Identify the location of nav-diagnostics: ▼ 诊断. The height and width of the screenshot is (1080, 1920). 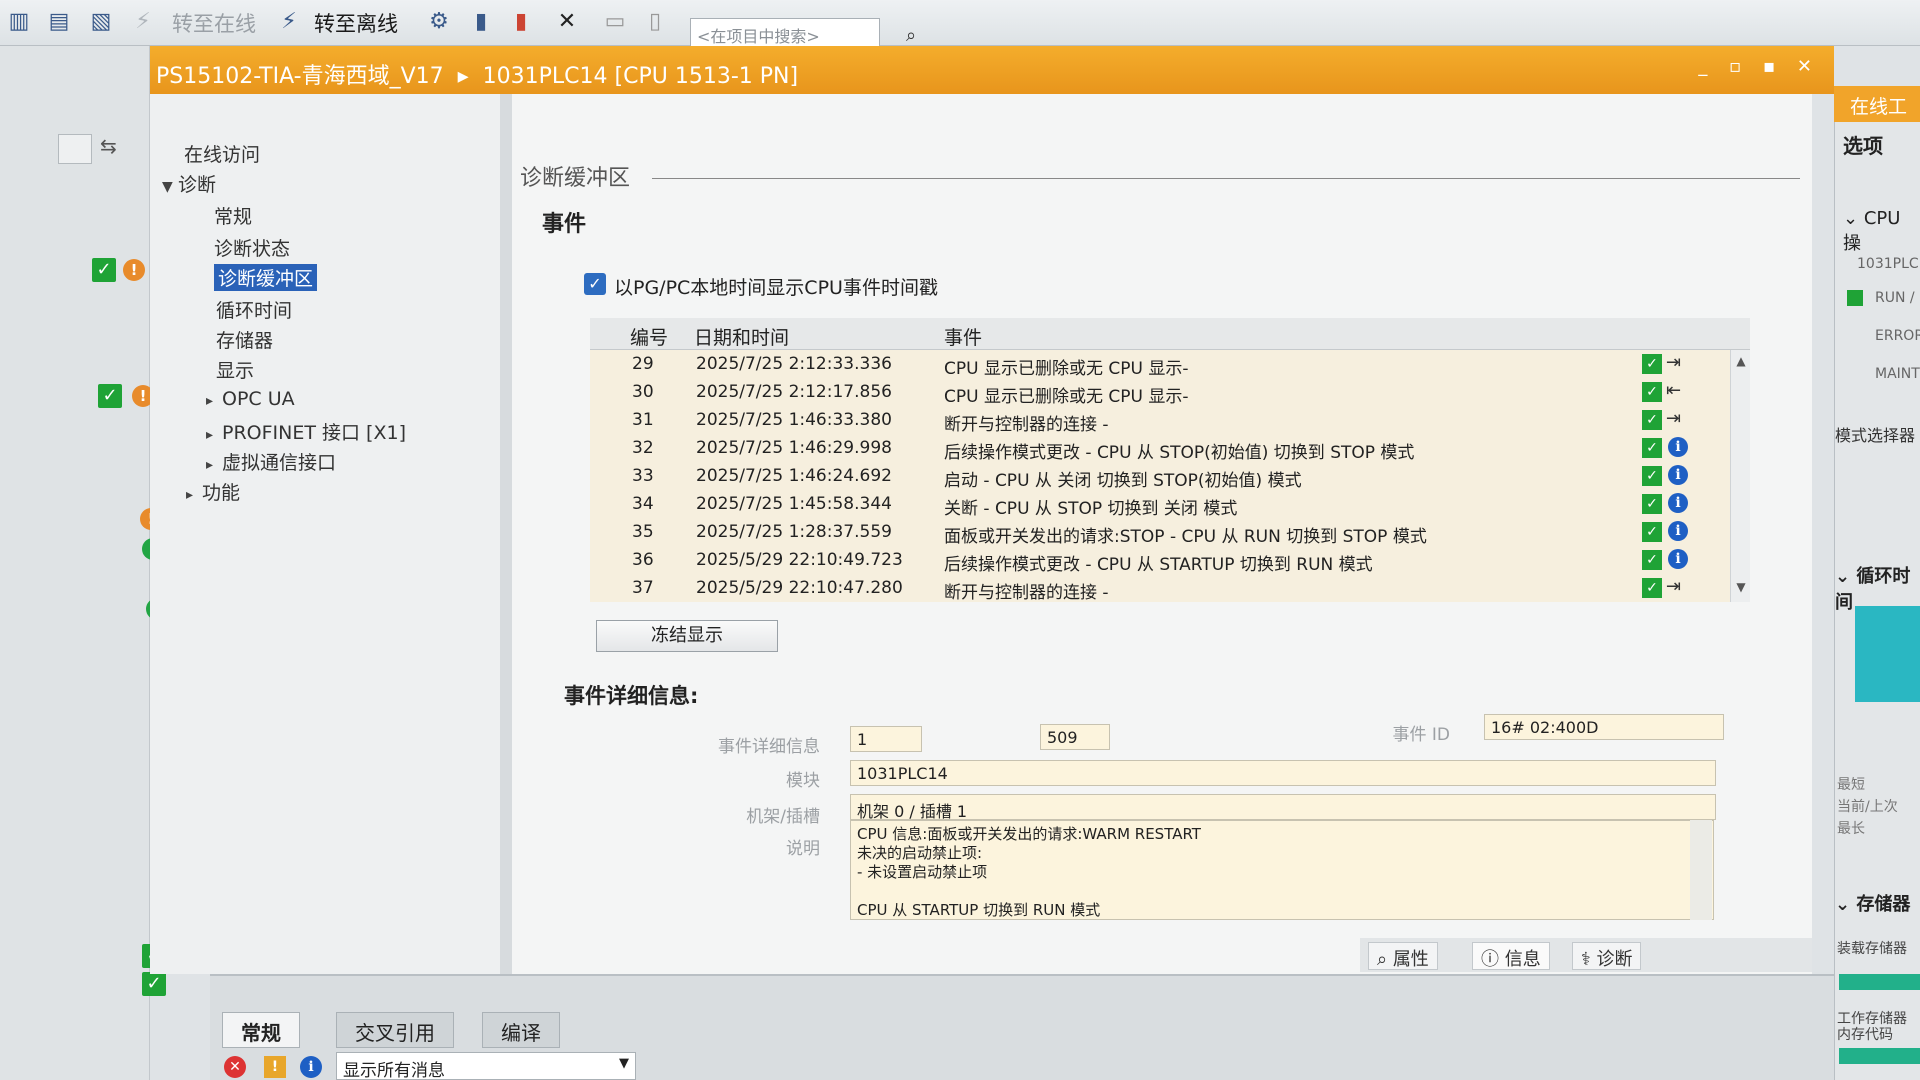
(189, 183).